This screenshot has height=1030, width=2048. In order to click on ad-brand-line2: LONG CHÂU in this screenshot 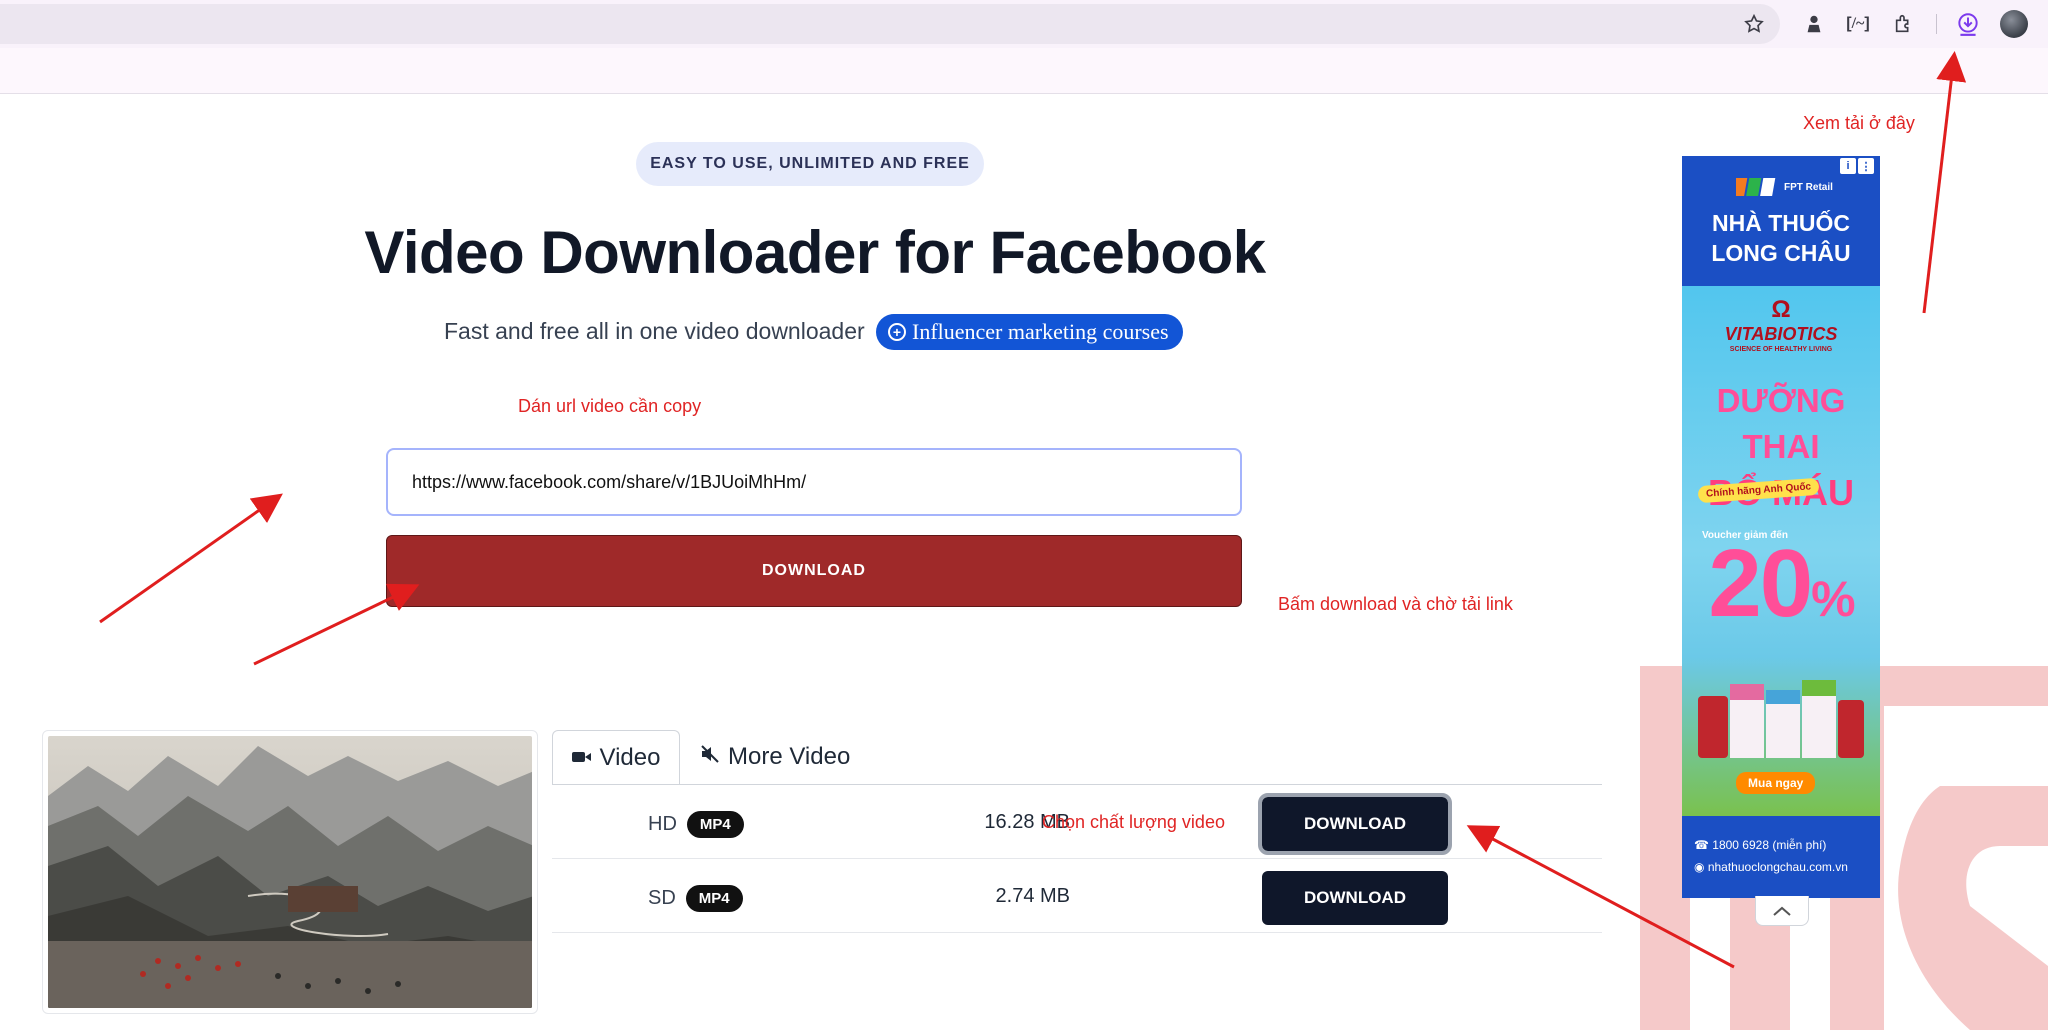, I will do `click(1781, 253)`.